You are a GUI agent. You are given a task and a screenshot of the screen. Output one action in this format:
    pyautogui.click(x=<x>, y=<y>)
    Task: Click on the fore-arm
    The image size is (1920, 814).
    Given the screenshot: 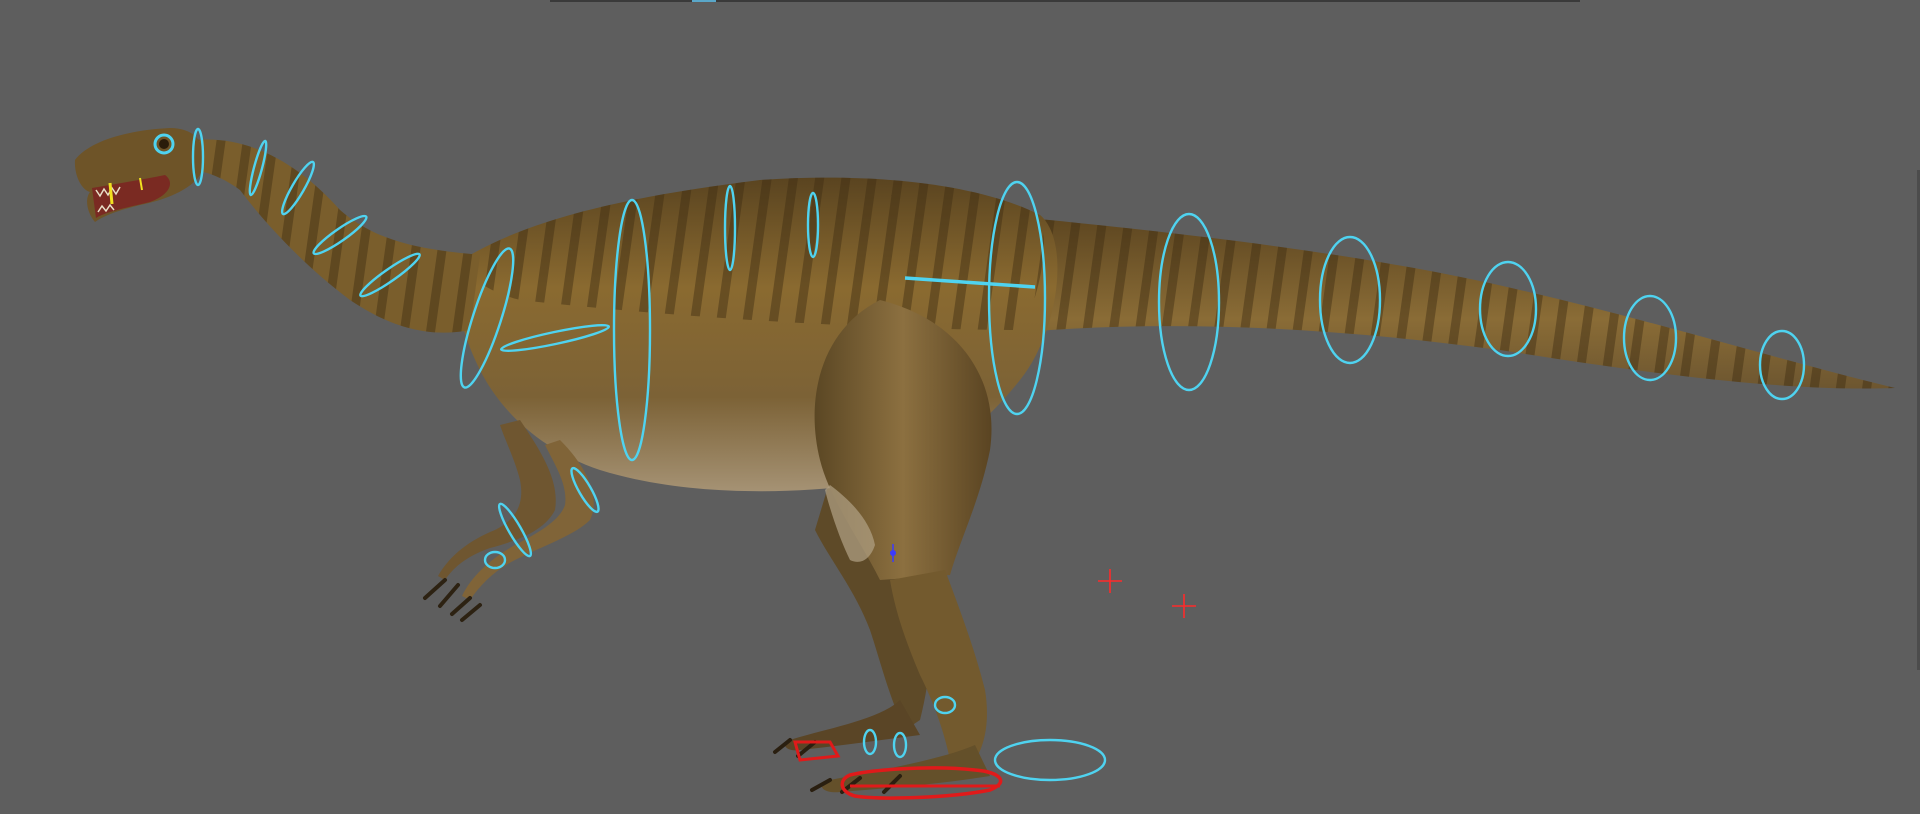 What is the action you would take?
    pyautogui.click(x=497, y=500)
    